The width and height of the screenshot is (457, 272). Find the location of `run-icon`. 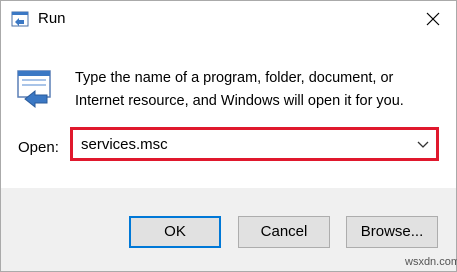

run-icon is located at coordinates (20, 19).